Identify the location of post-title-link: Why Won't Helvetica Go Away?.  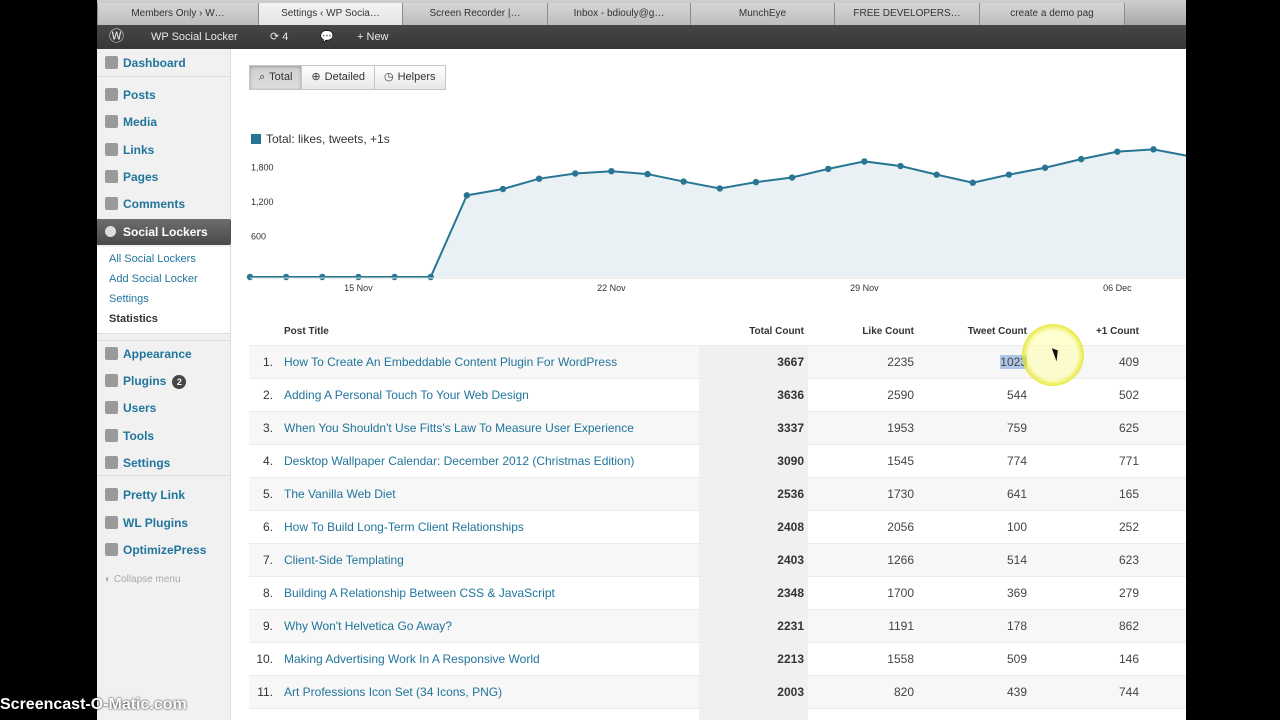
(368, 626).